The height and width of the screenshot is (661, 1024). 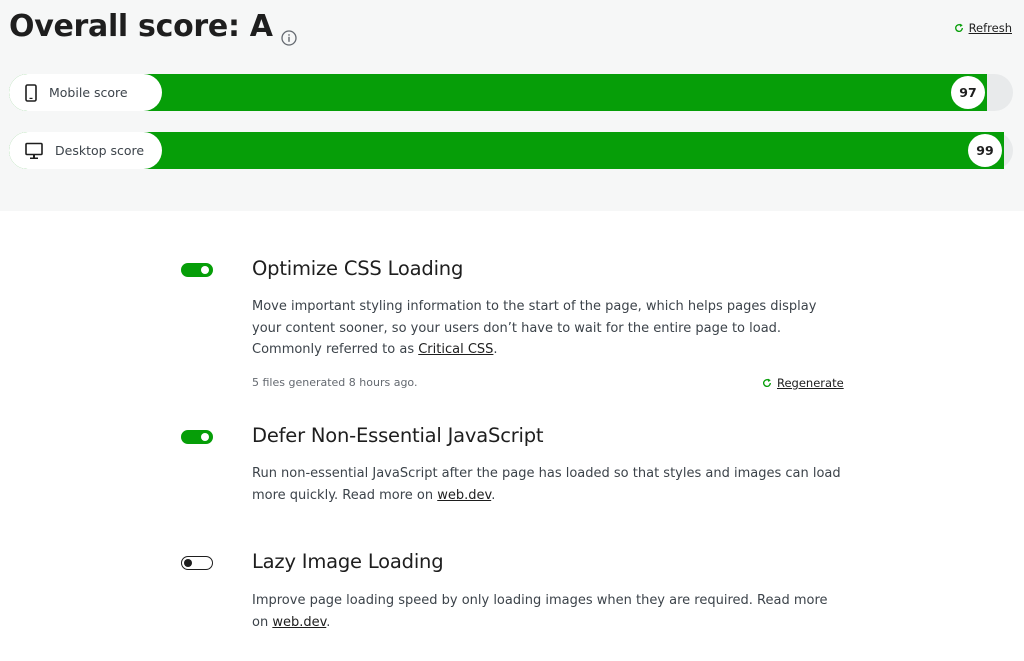 I want to click on module-title: Lazy Image Loading, so click(x=348, y=561).